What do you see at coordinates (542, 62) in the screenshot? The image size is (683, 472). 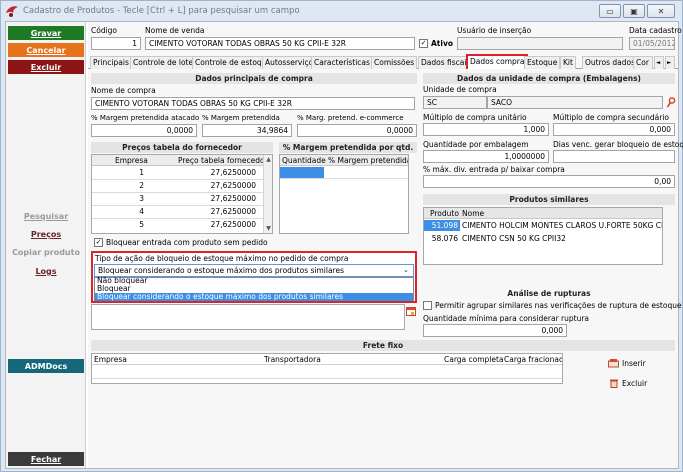 I see `tab-estoque: Estoque` at bounding box center [542, 62].